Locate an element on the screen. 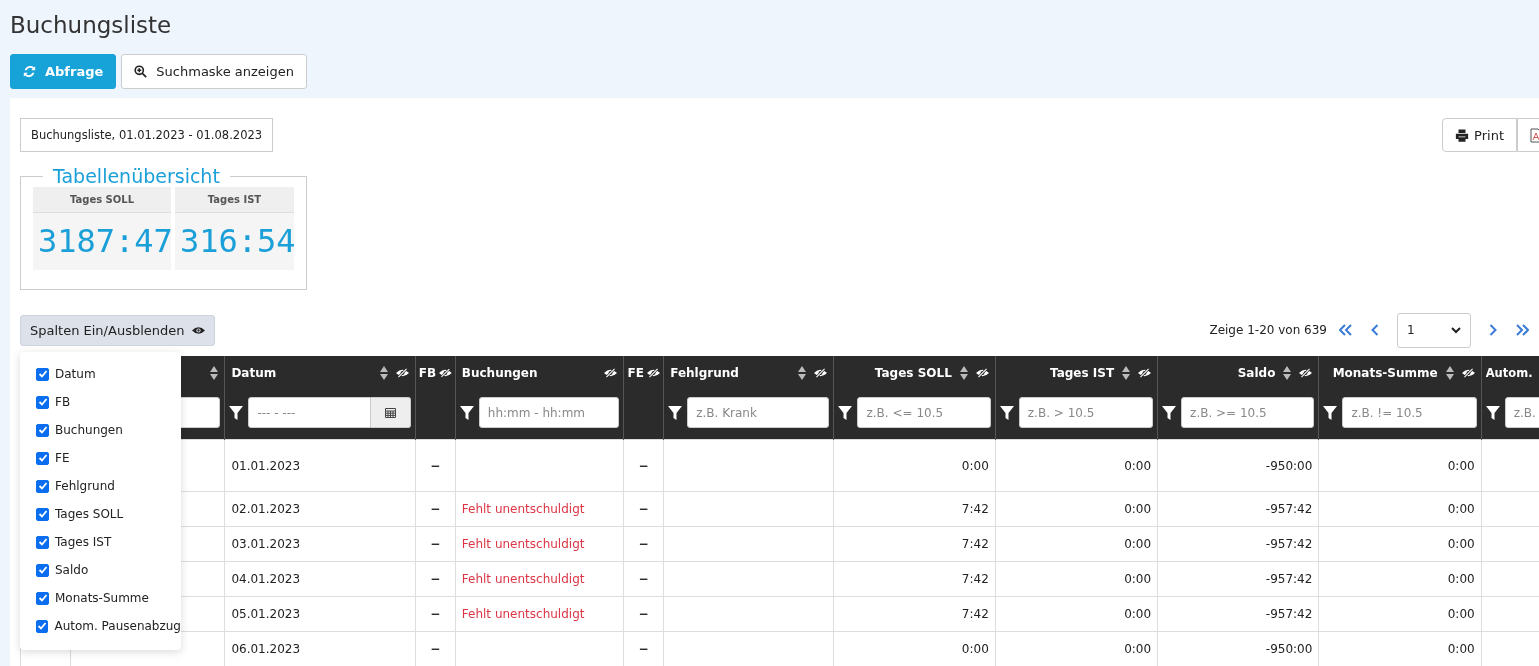 The height and width of the screenshot is (666, 1539). stat-label: Tages SOLL is located at coordinates (102, 200).